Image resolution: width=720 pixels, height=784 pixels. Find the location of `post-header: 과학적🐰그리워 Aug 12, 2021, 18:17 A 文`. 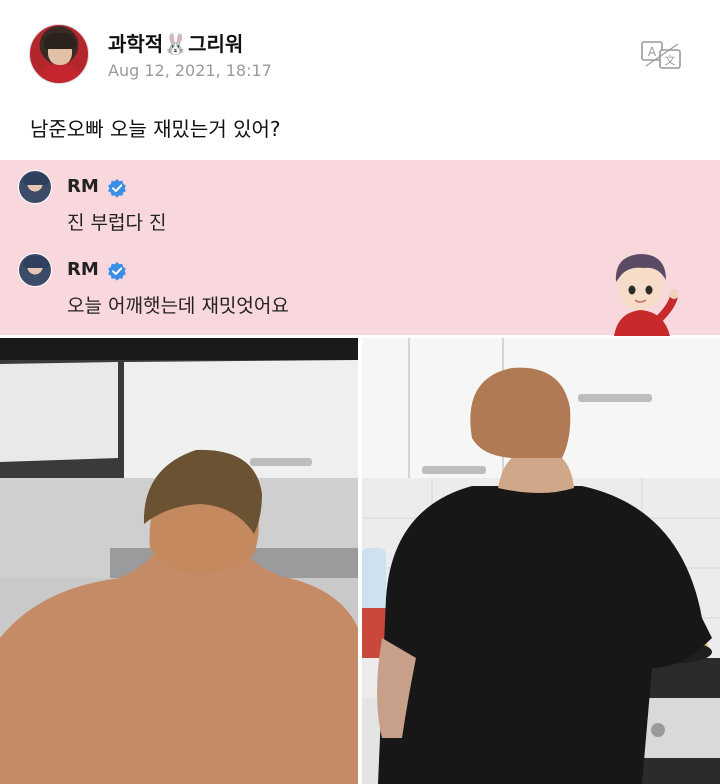

post-header: 과학적🐰그리워 Aug 12, 2021, 18:17 A 文 is located at coordinates (360, 50).